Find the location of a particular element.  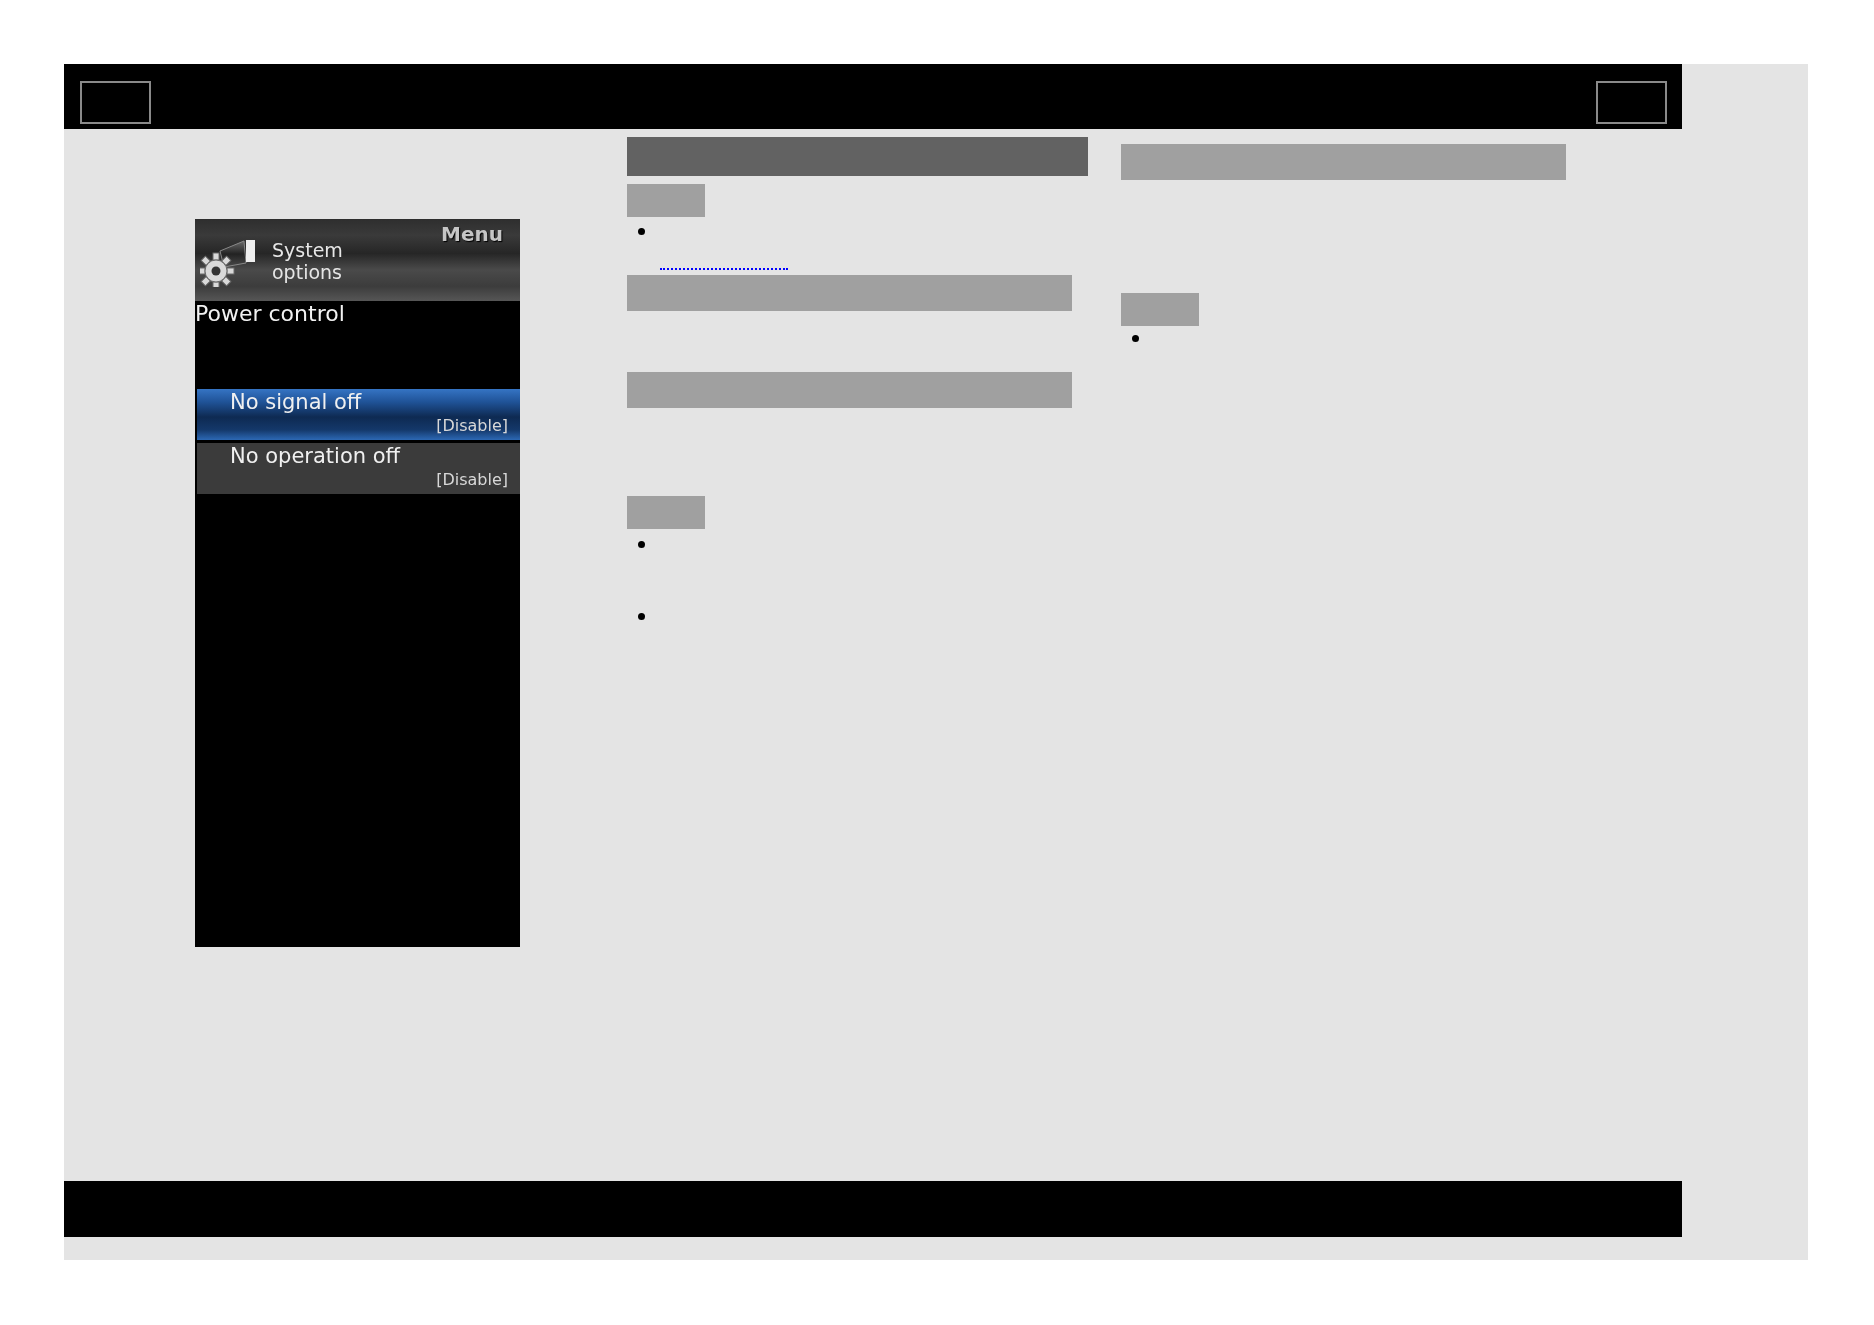

menu-heading: Power control is located at coordinates (270, 314).